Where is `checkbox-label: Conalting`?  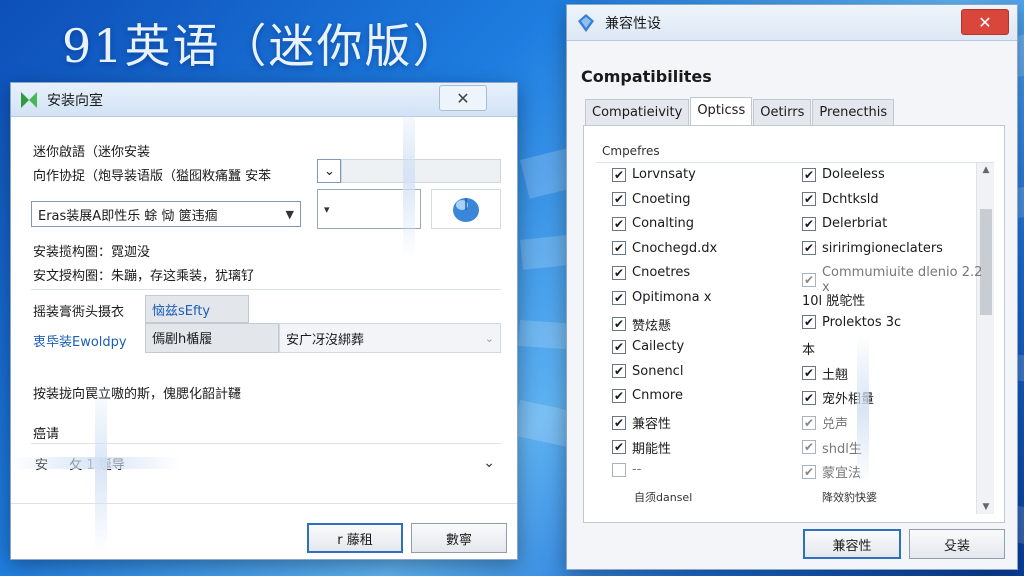
checkbox-label: Conalting is located at coordinates (663, 224).